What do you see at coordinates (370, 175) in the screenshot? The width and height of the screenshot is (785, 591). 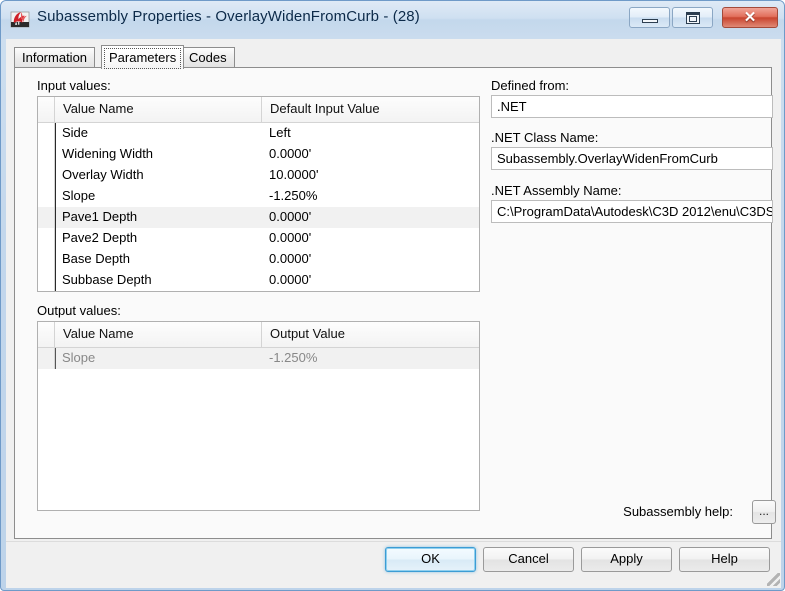 I see `cell-value: 10.0000'` at bounding box center [370, 175].